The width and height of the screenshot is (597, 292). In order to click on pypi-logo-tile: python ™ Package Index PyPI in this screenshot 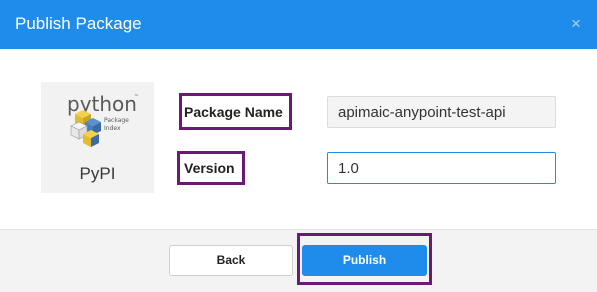, I will do `click(97, 137)`.